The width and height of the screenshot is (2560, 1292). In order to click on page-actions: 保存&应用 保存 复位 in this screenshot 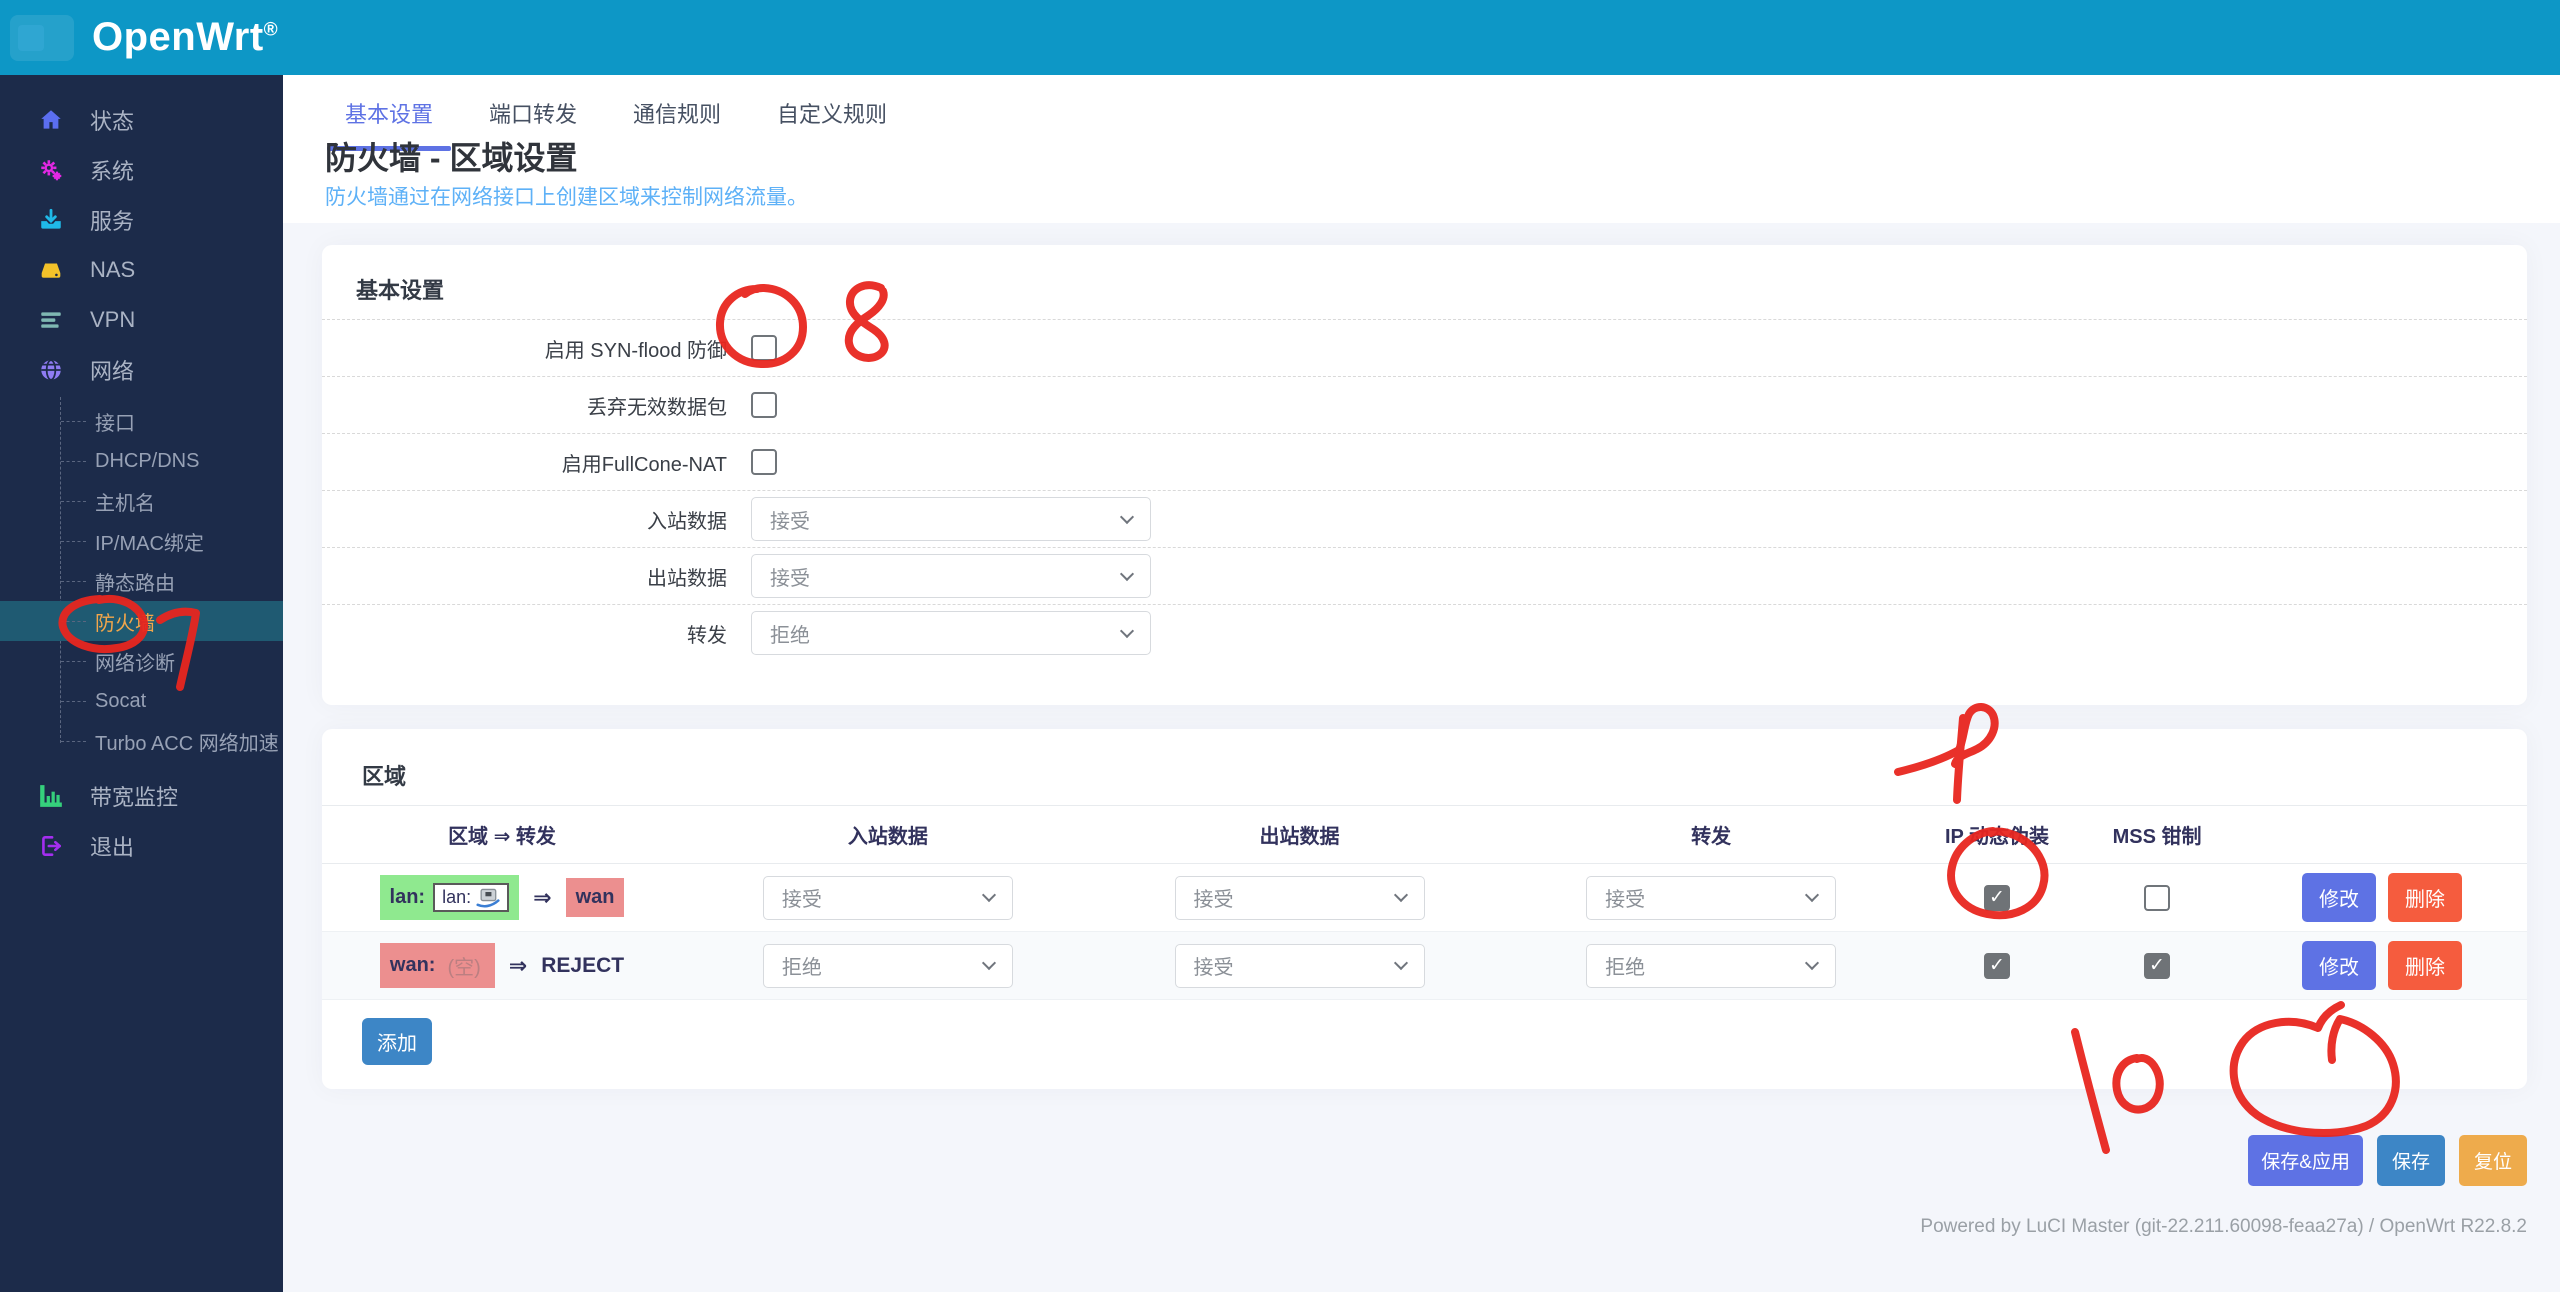, I will do `click(1424, 1160)`.